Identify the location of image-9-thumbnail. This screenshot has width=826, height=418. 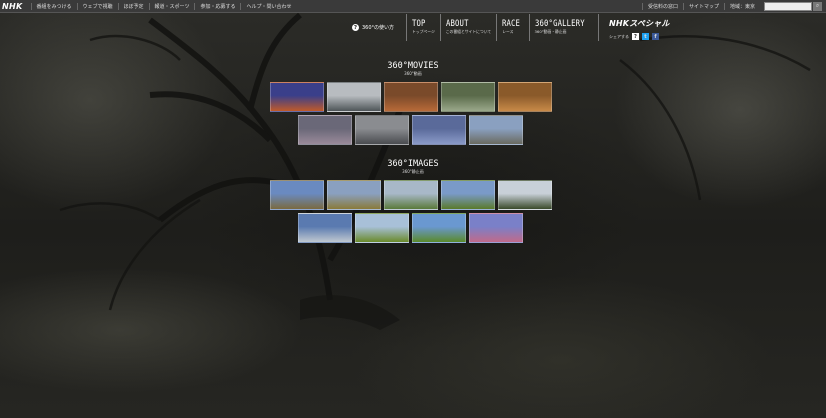
(496, 228).